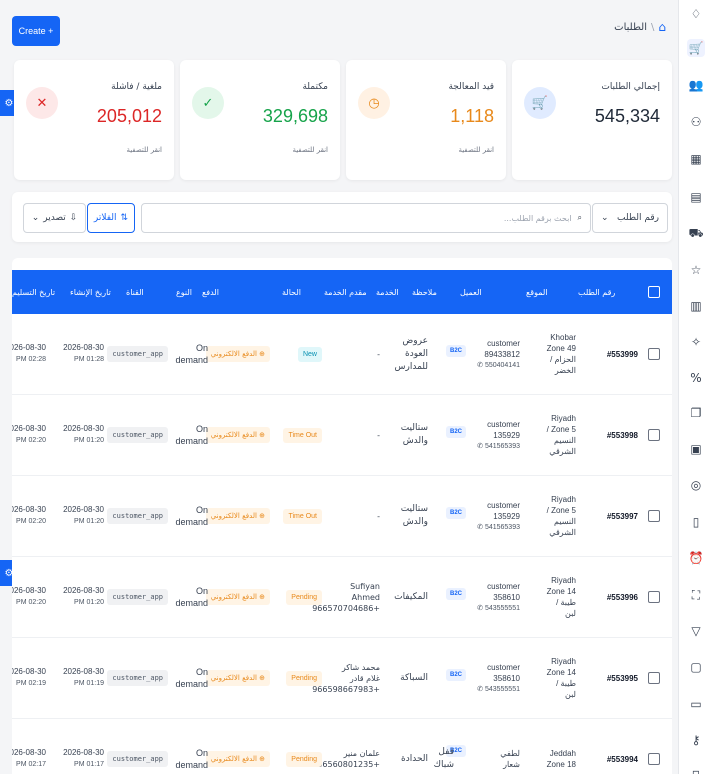  Describe the element at coordinates (491, 292) in the screenshot. I see `col-customer: العميل` at that location.